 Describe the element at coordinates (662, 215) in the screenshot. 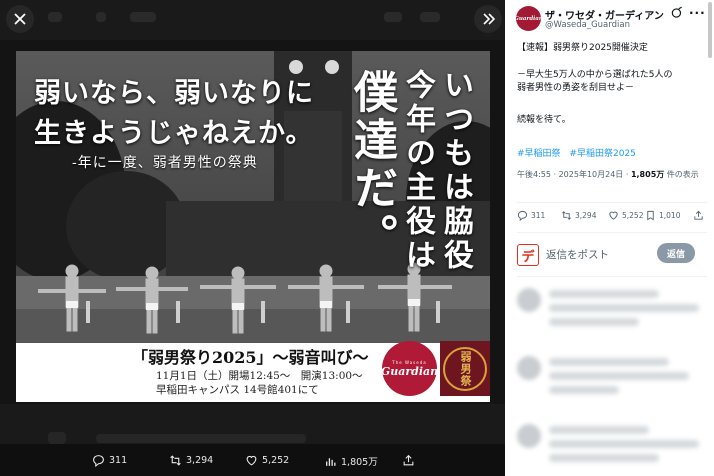

I see `bookmark-stat: 1,010` at that location.